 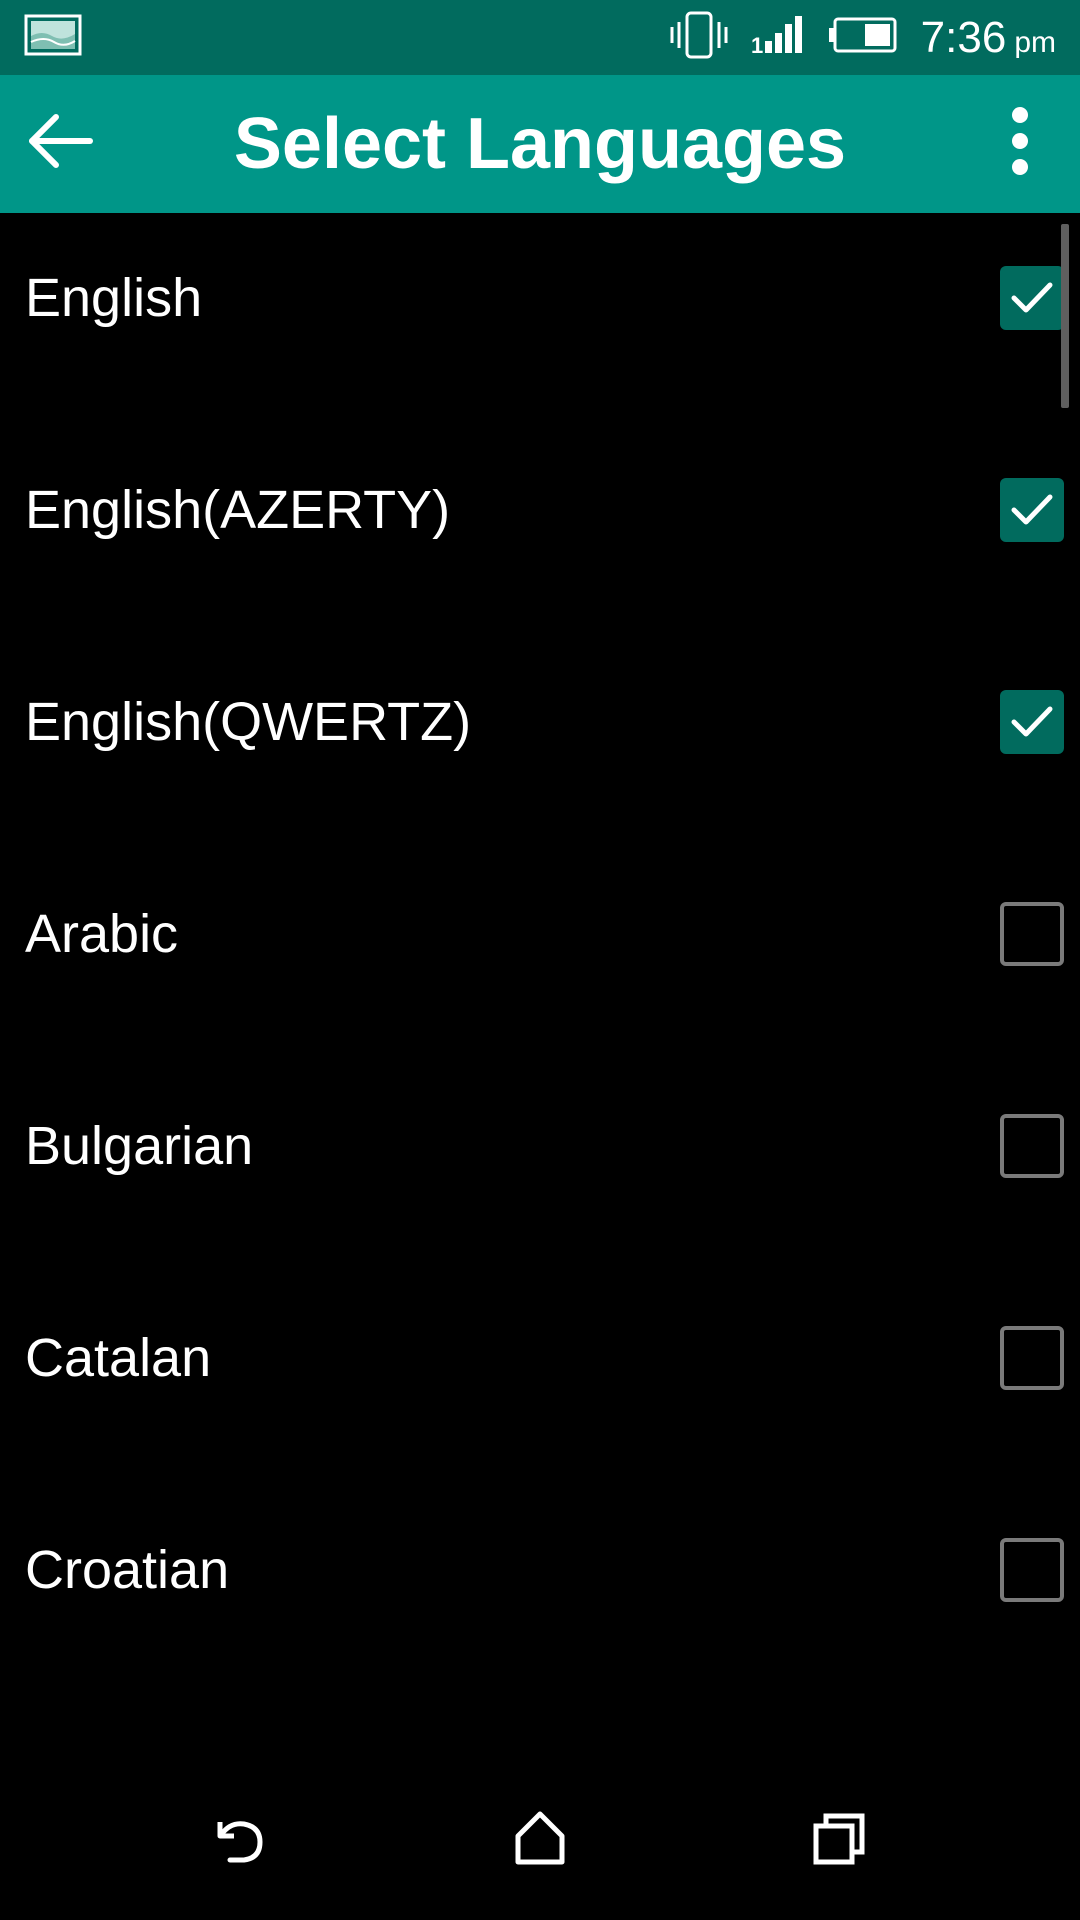 I want to click on list-item-english: English, so click(x=540, y=298).